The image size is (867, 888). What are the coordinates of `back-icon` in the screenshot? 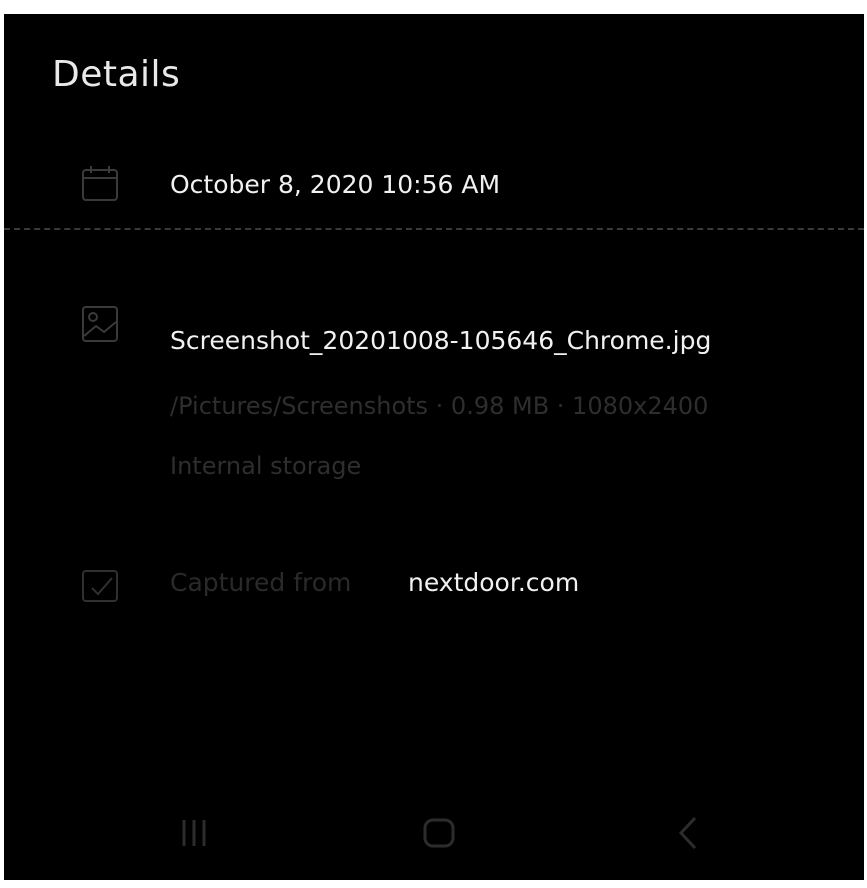 It's located at (689, 833).